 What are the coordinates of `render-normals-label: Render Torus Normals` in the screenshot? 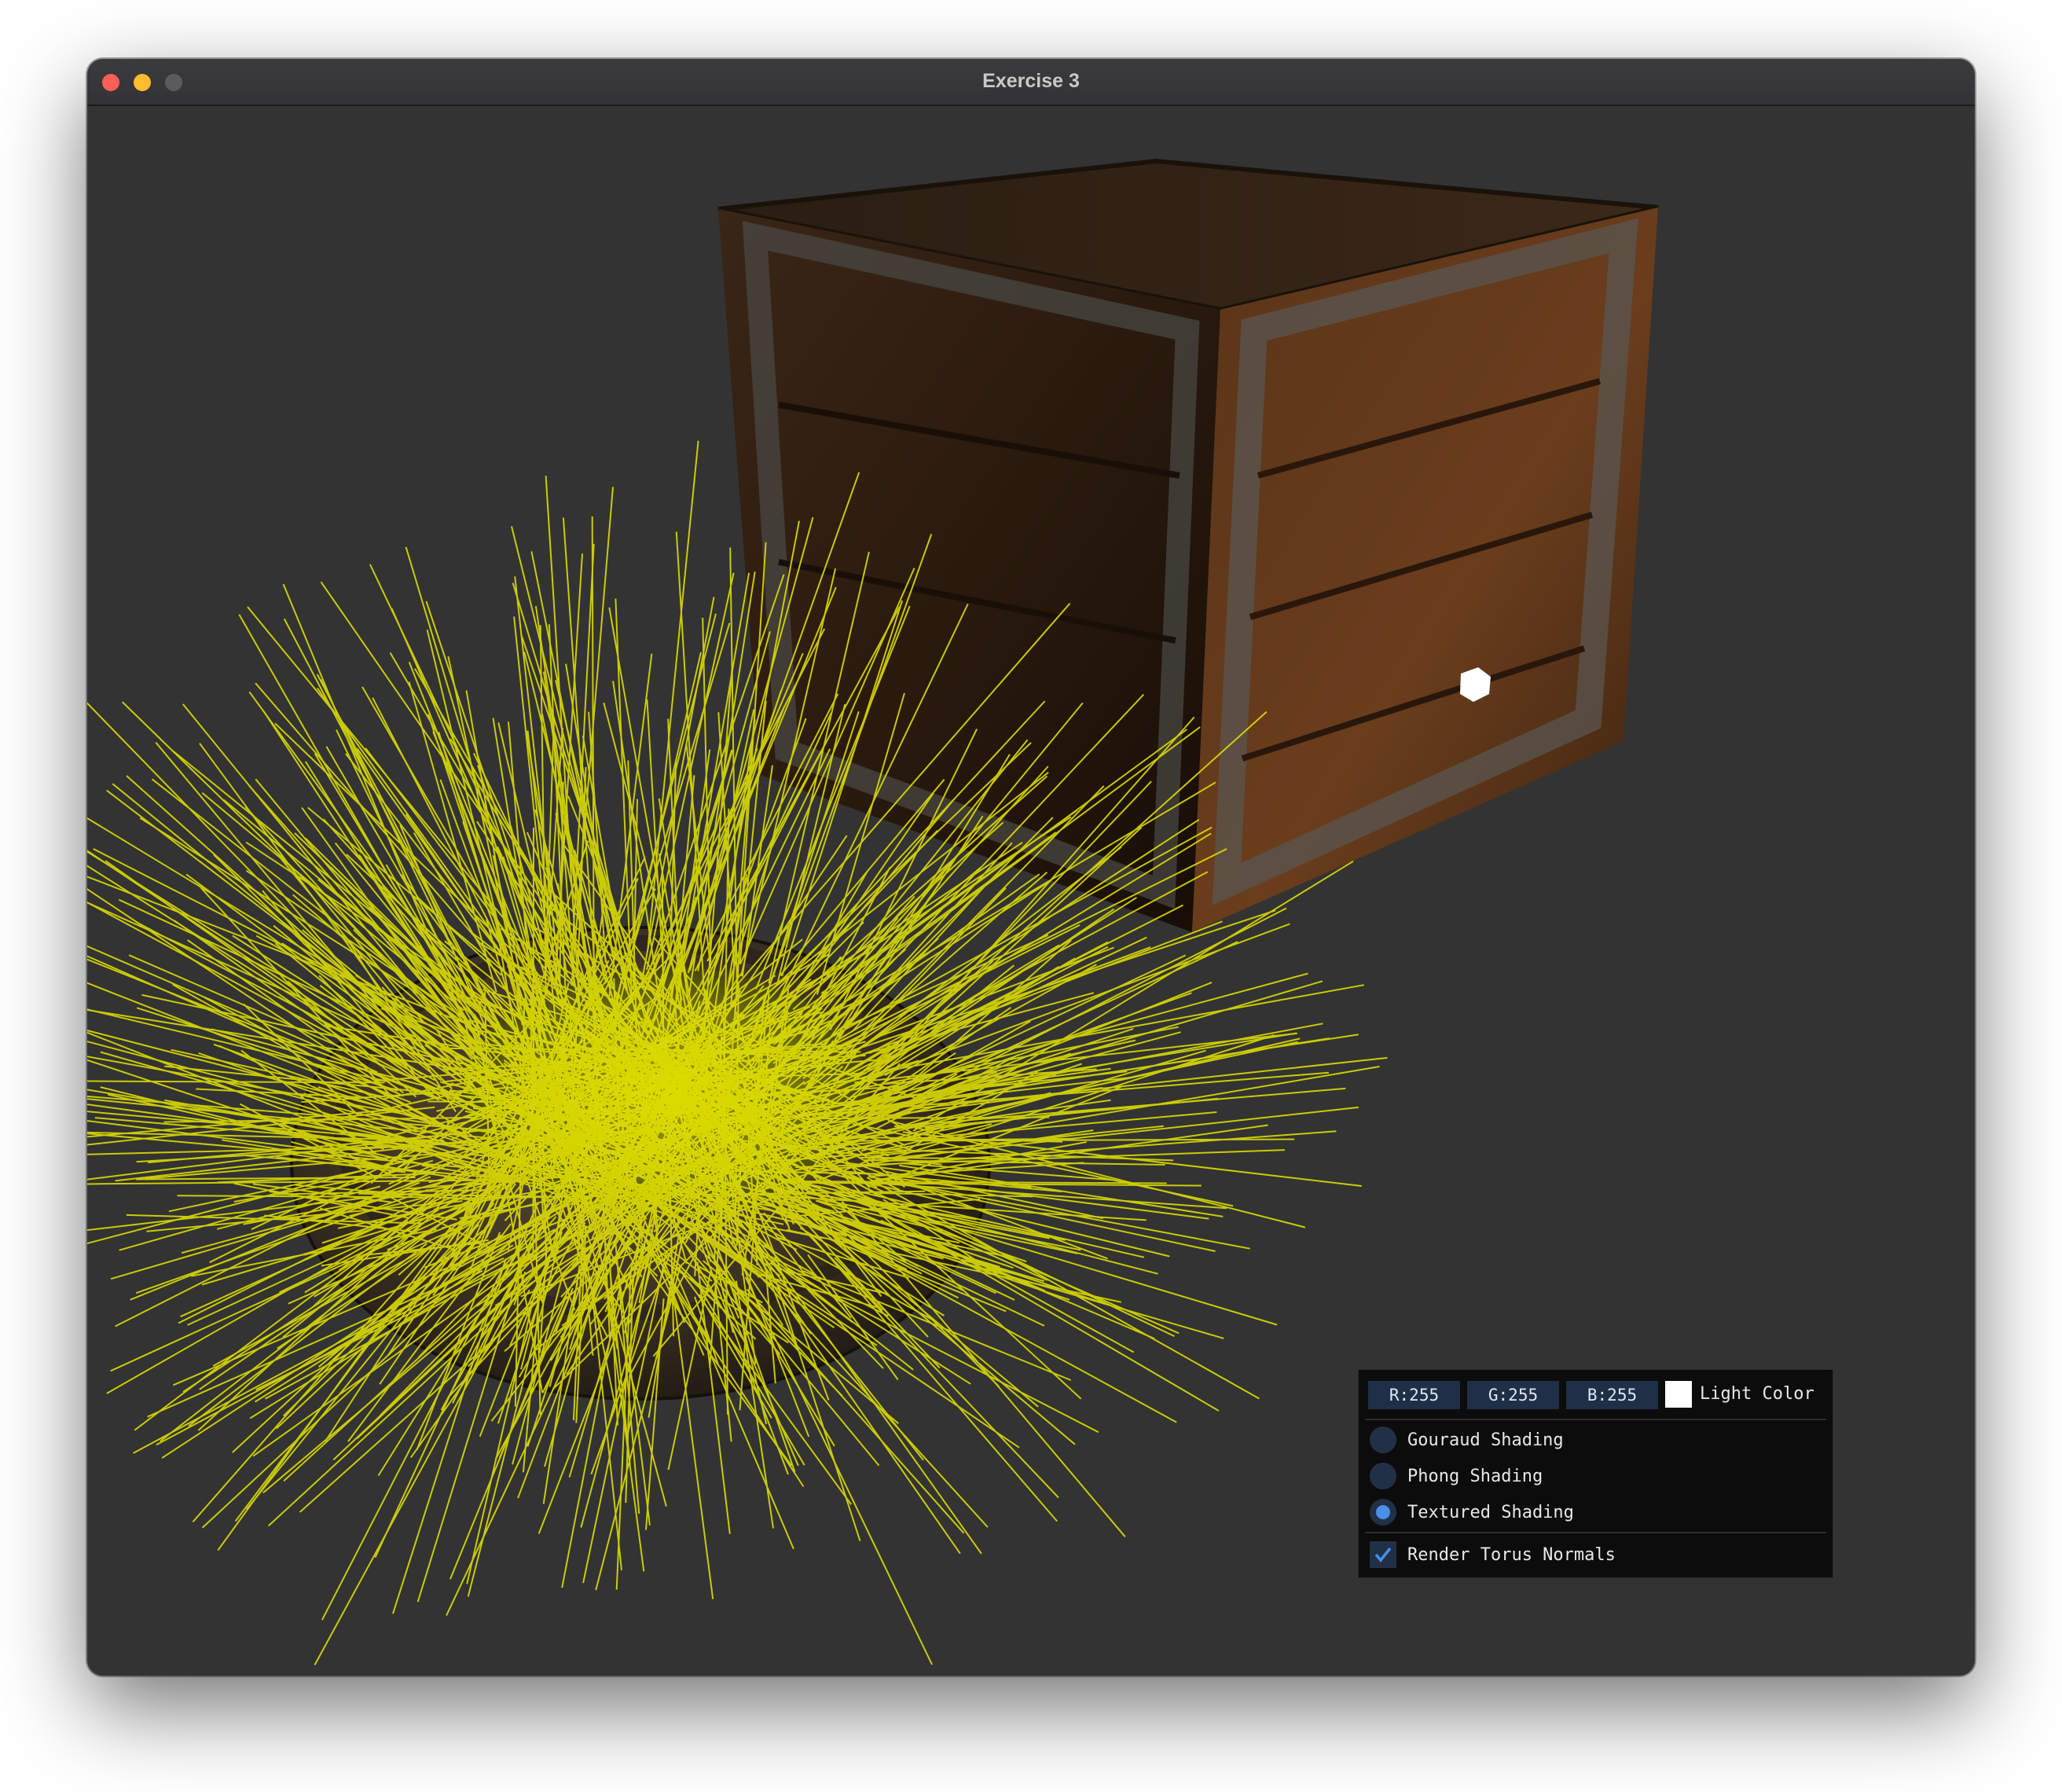 It's located at (1511, 1555).